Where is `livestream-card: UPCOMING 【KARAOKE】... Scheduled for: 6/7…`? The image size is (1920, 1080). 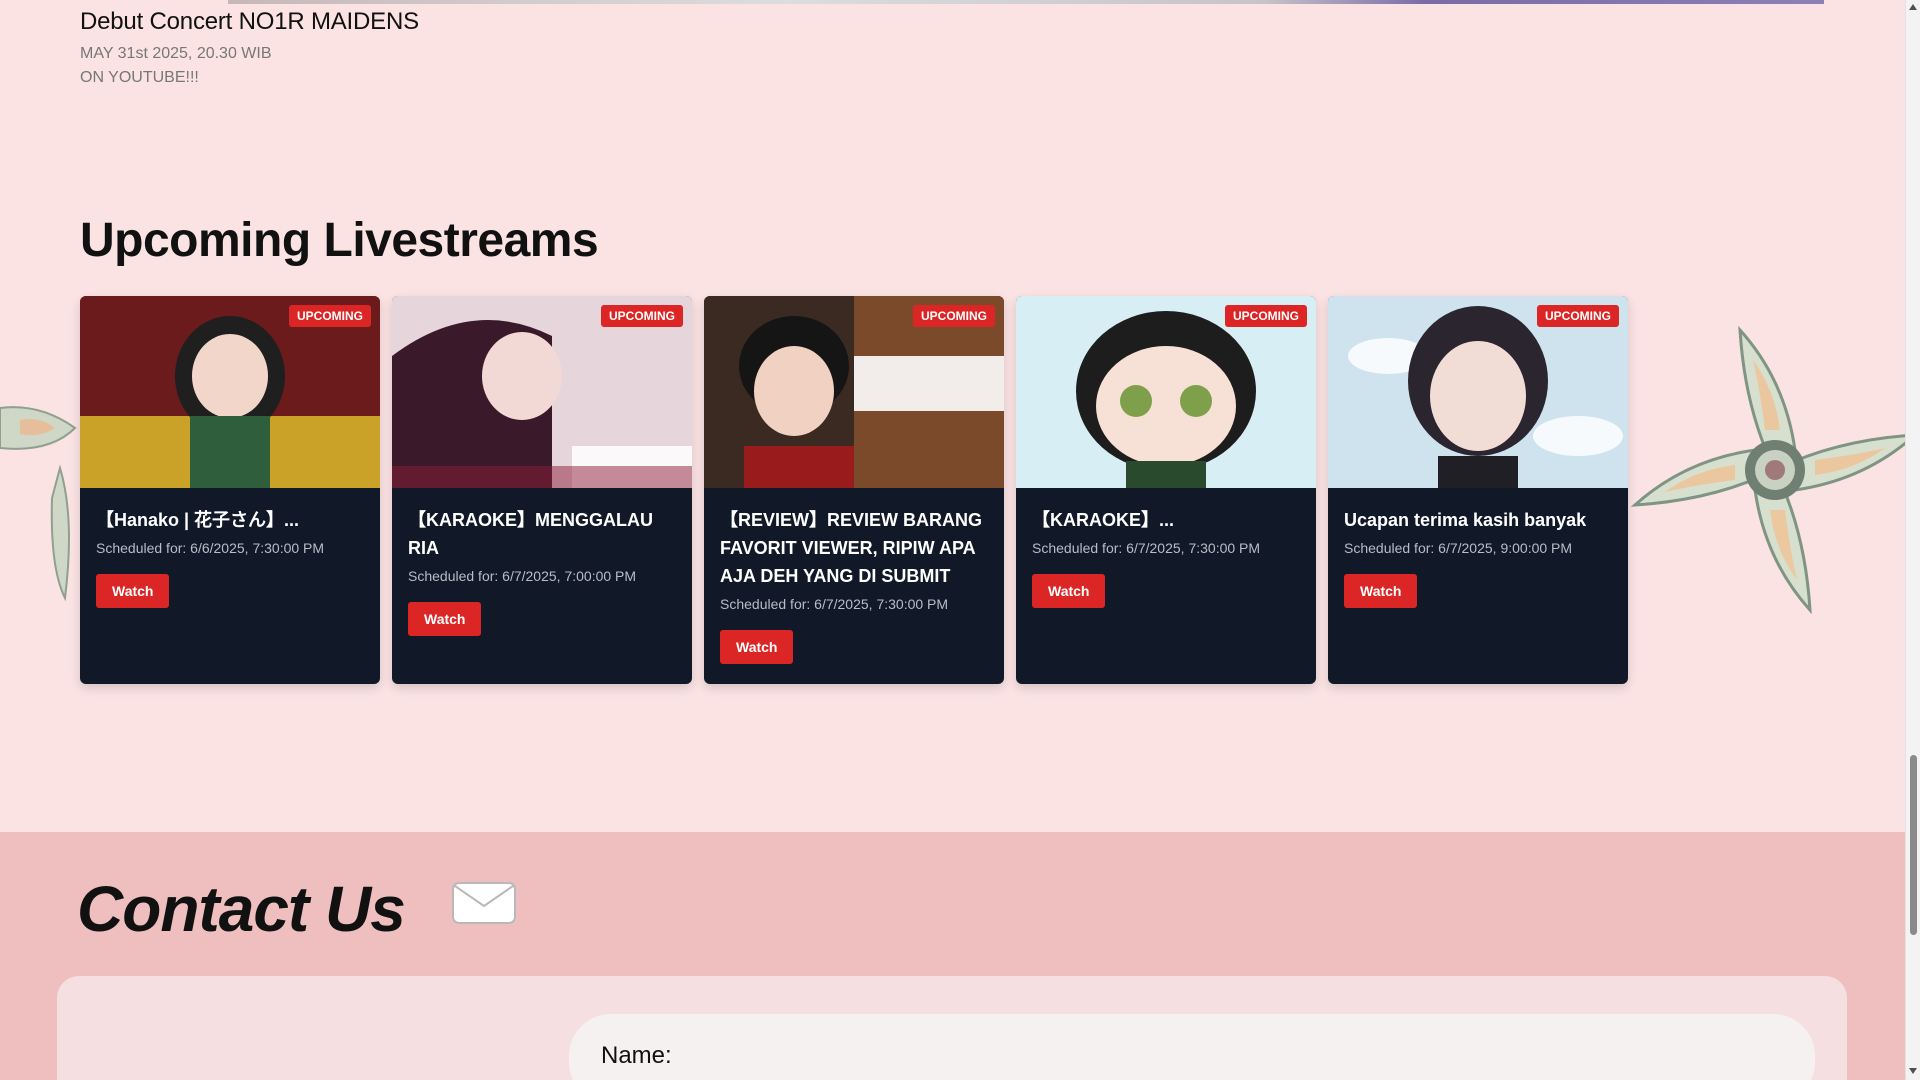 livestream-card: UPCOMING 【KARAOKE】... Scheduled for: 6/7… is located at coordinates (1166, 490).